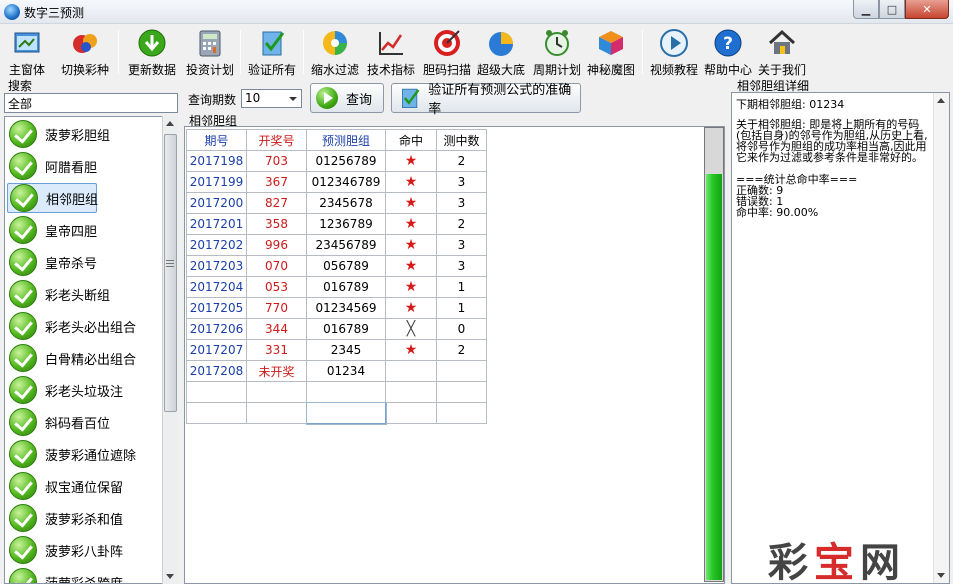 The image size is (953, 584). What do you see at coordinates (391, 53) in the screenshot?
I see `toolbar-tech-indicator-button: 技术指标` at bounding box center [391, 53].